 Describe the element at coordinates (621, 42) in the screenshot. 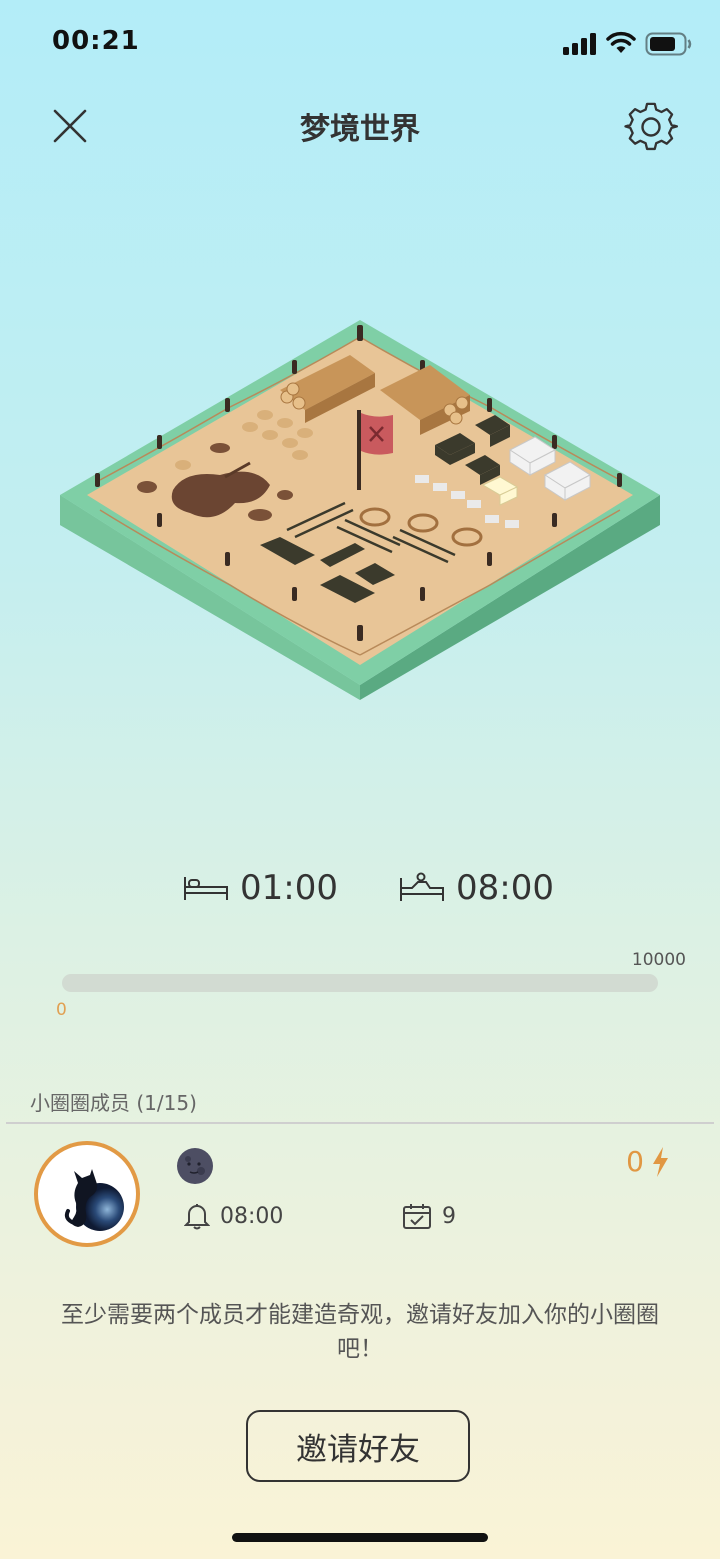

I see `wifi-icon` at that location.